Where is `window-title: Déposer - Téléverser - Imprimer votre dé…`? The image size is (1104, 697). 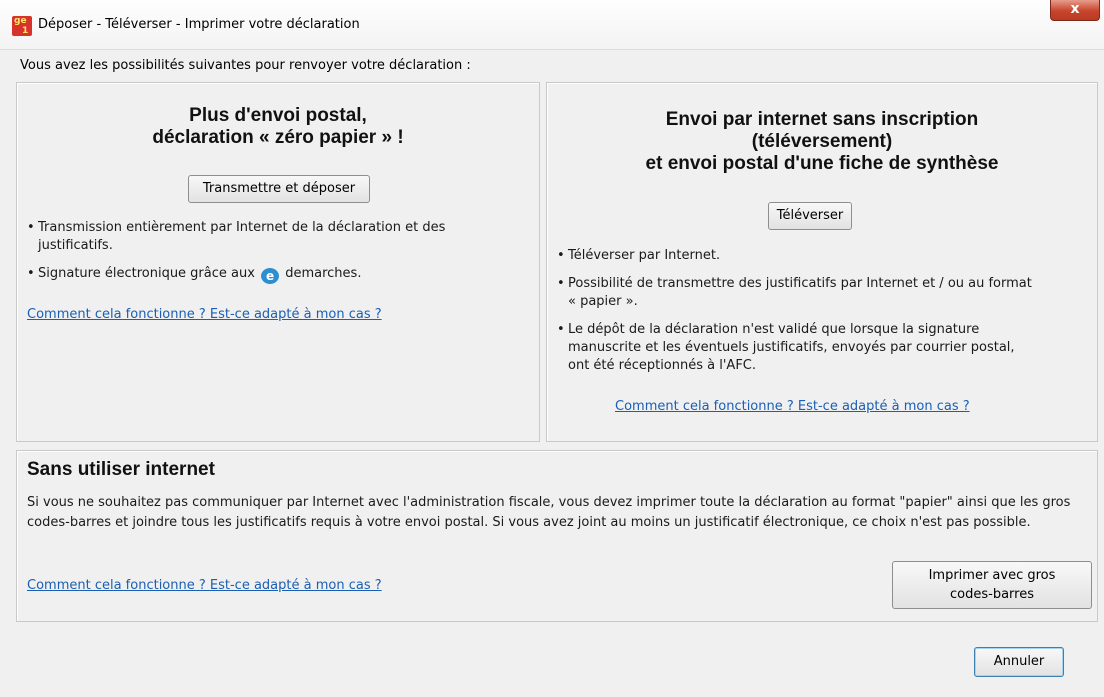 window-title: Déposer - Téléverser - Imprimer votre dé… is located at coordinates (199, 24).